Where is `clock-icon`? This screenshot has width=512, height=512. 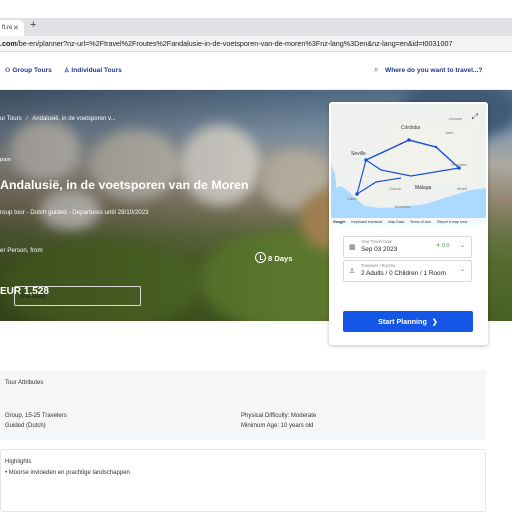 clock-icon is located at coordinates (260, 257).